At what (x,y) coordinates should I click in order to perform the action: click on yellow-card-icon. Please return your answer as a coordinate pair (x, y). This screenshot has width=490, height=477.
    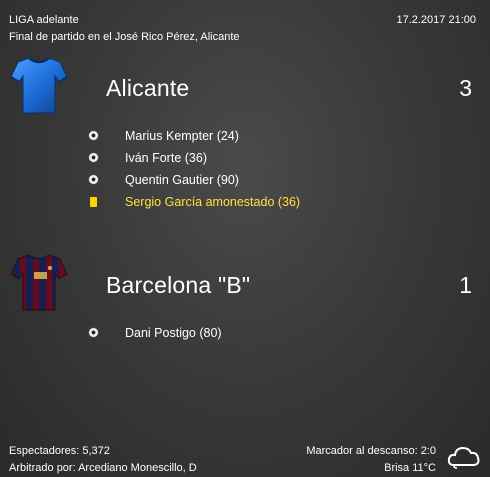
    Looking at the image, I should click on (93, 201).